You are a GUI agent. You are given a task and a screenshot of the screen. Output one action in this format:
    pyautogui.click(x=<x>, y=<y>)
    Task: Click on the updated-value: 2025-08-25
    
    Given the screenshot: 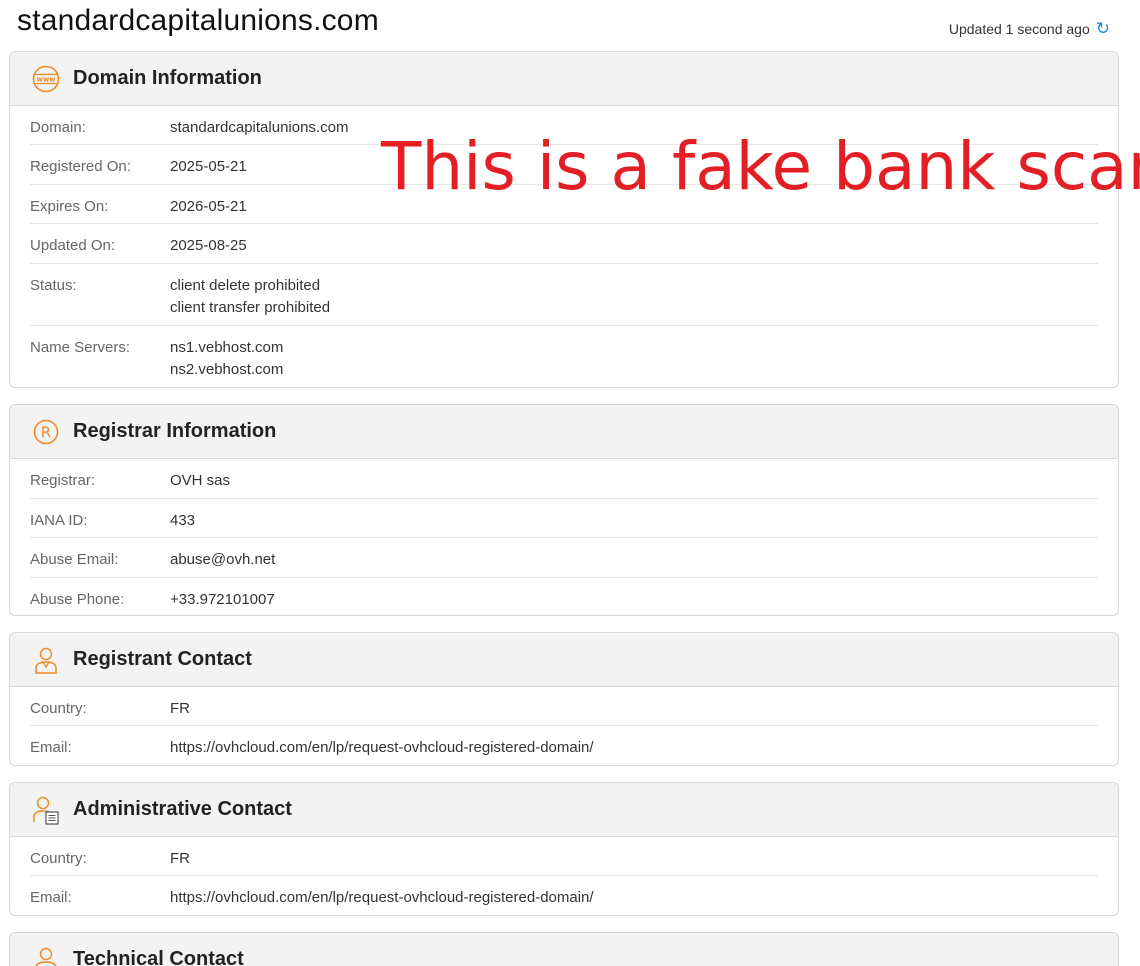 What is the action you would take?
    pyautogui.click(x=208, y=245)
    